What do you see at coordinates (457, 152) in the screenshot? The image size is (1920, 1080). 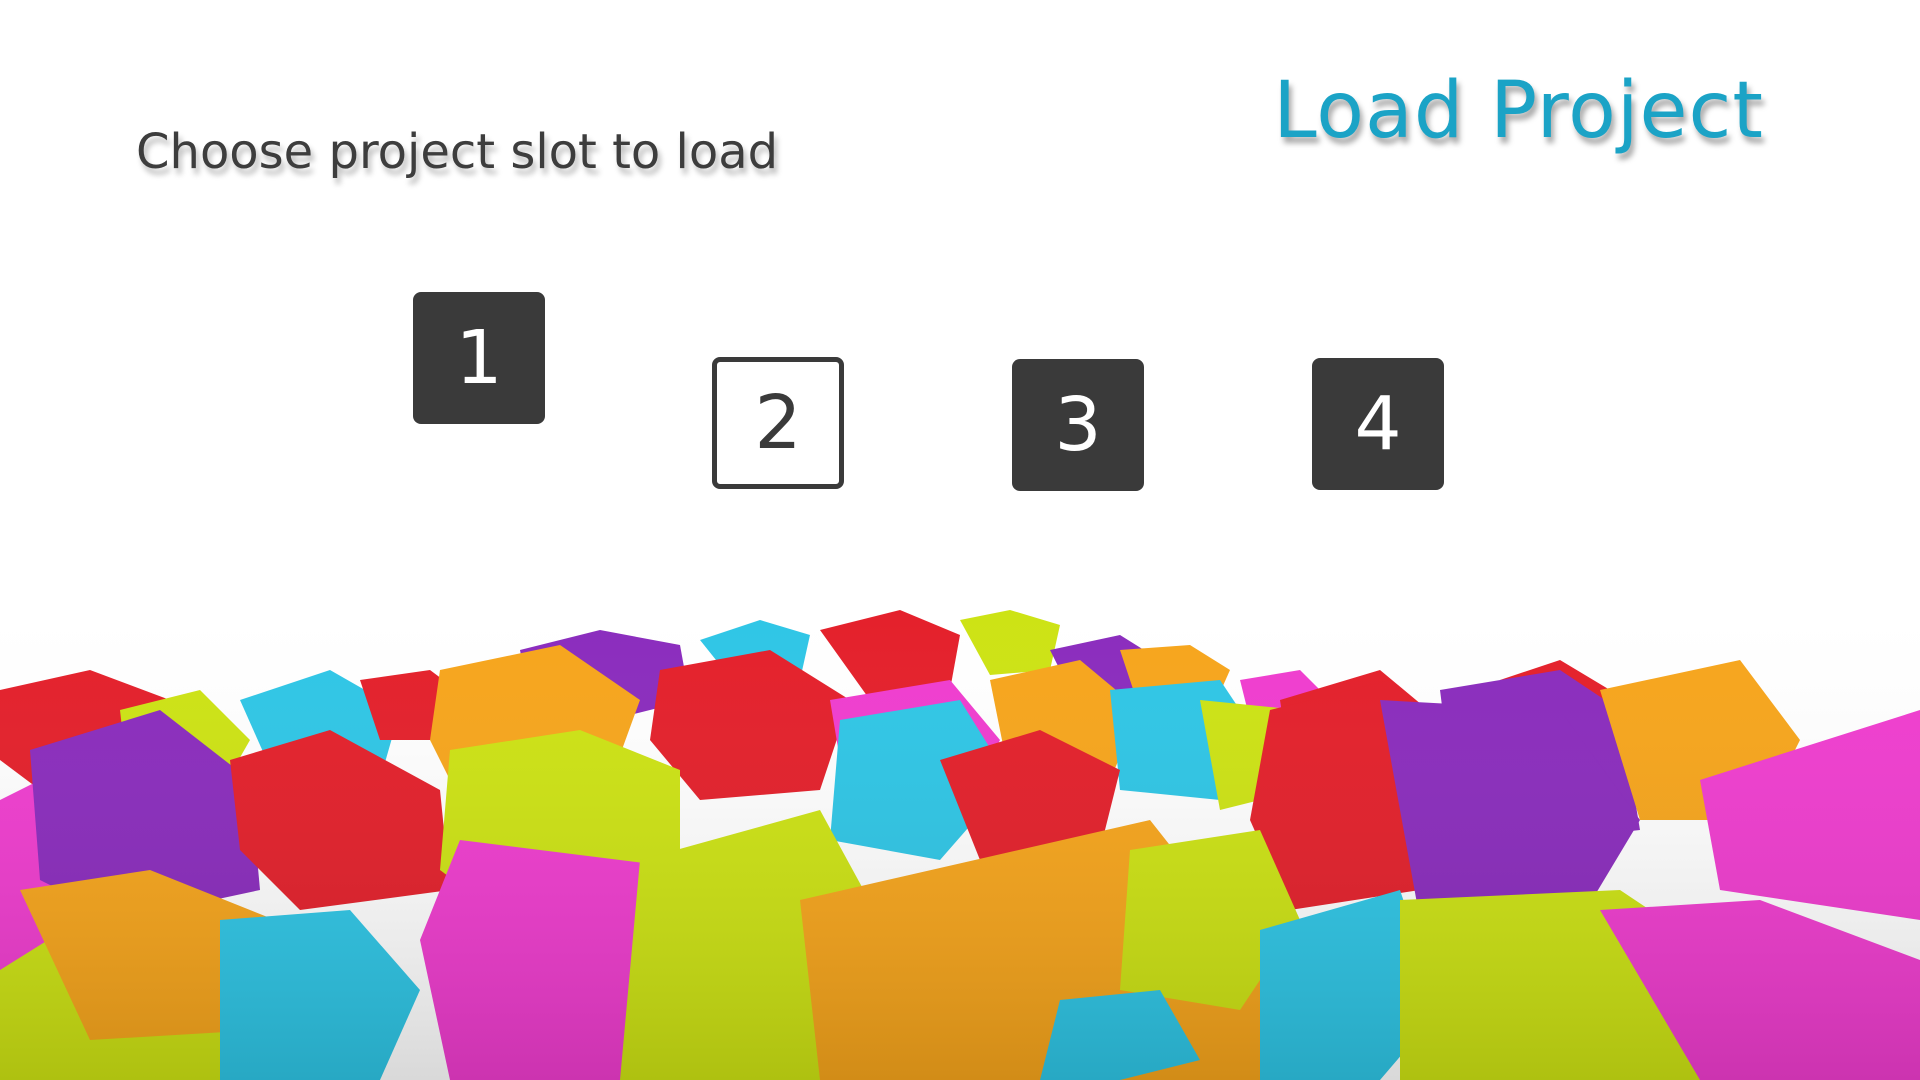 I see `slot-prompt: Choose project slot to load` at bounding box center [457, 152].